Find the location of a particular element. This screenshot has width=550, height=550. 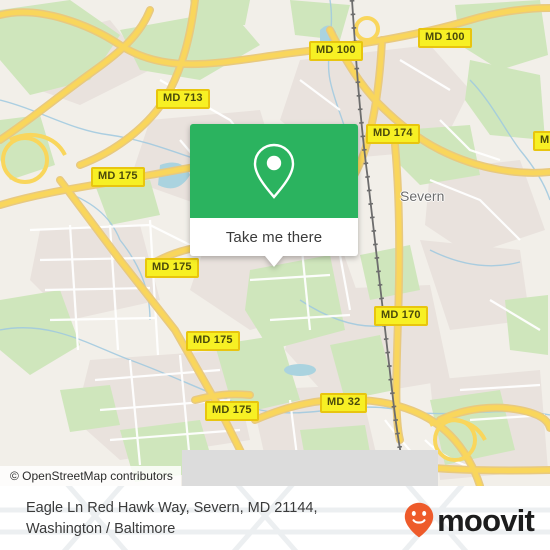

moovit-wordmark: moovit is located at coordinates (486, 520).